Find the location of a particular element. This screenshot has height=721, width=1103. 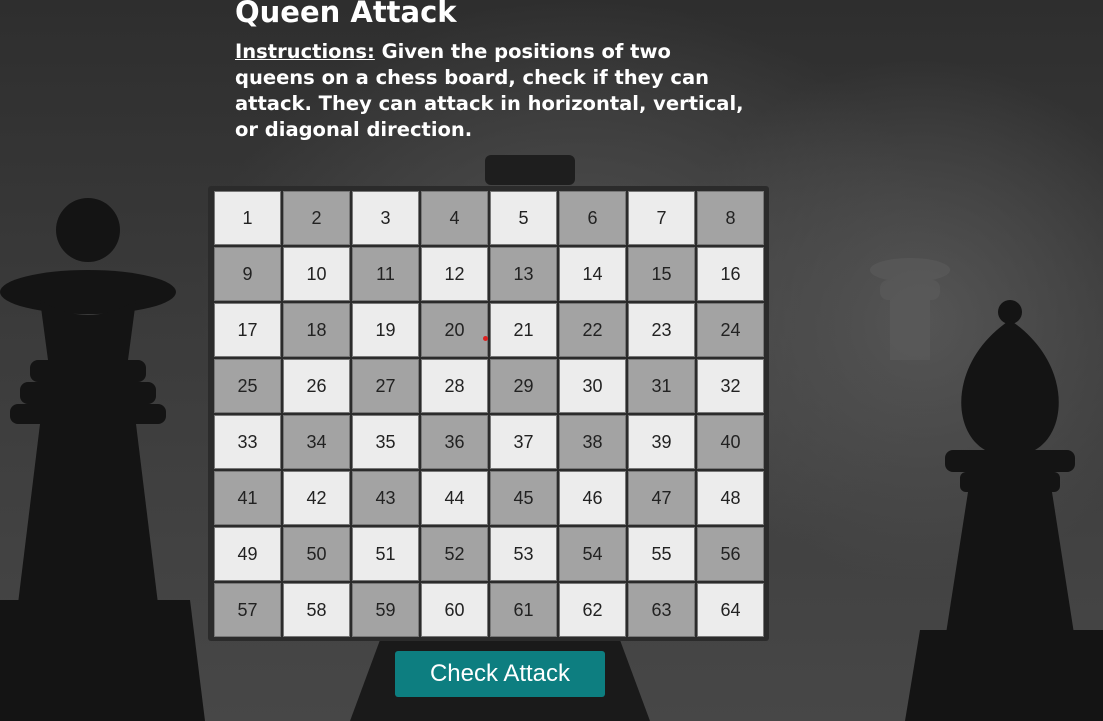

board-square: 43 is located at coordinates (385, 498).